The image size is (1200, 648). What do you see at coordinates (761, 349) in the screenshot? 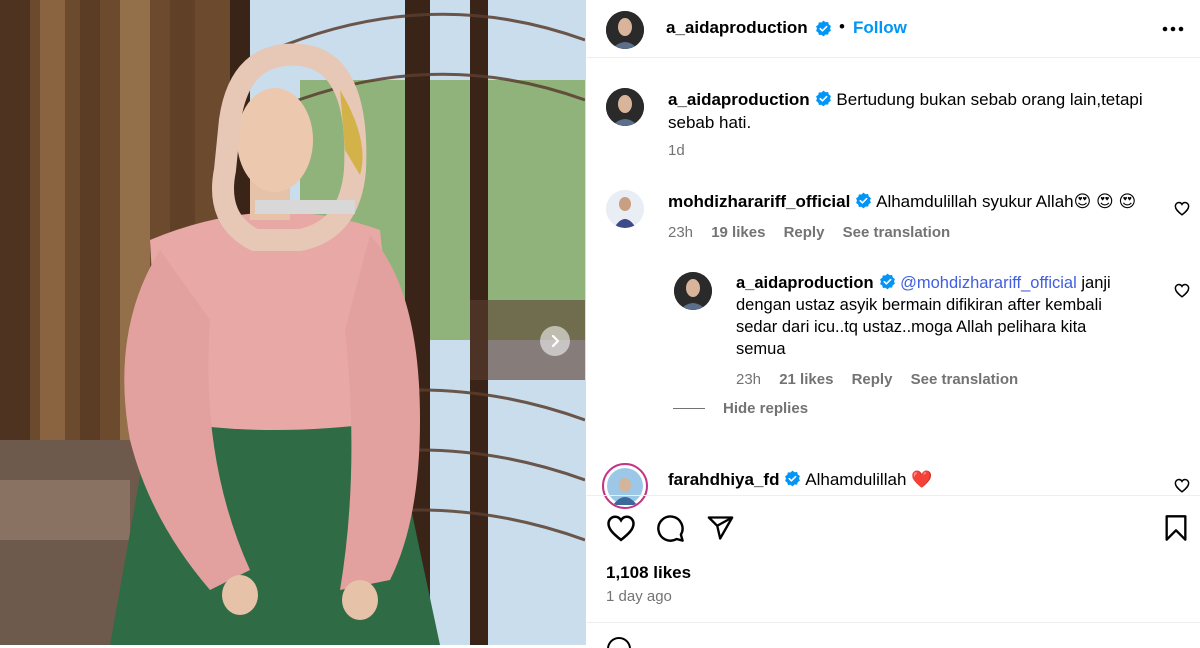
I see `reply-text-line4: semua` at bounding box center [761, 349].